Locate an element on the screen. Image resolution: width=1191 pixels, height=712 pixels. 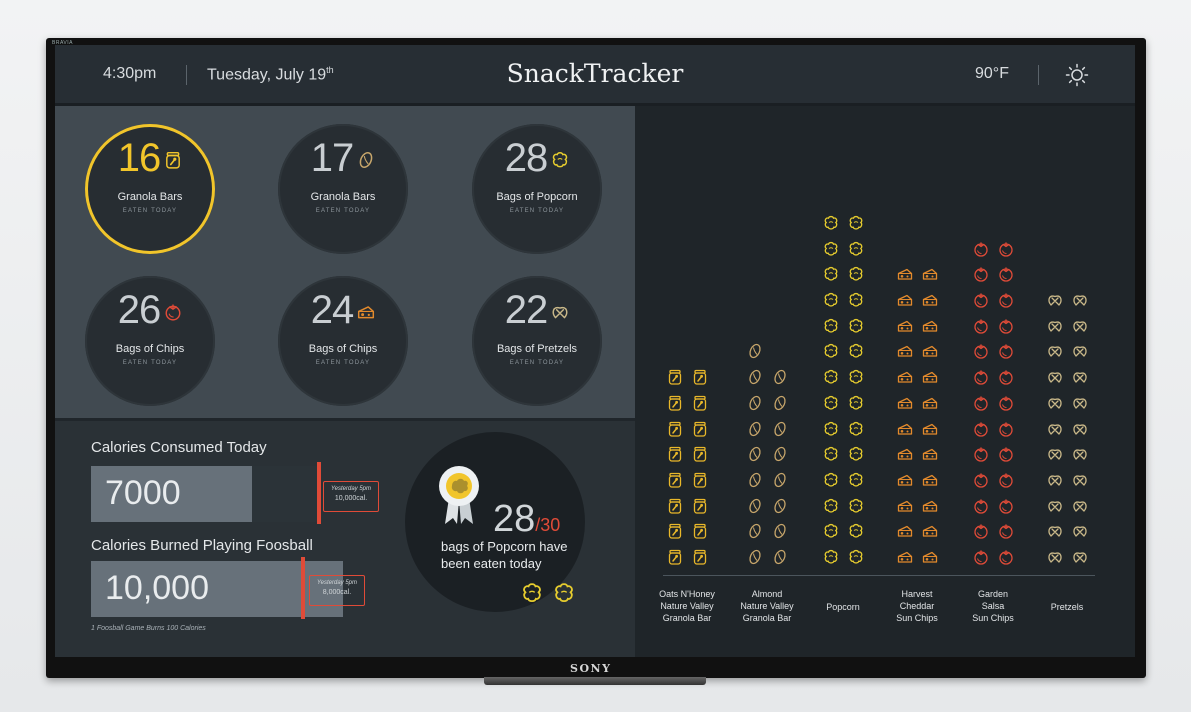
count-card-pretzels: 22 Bags of Pretzels EATEN TODAY is located at coordinates (537, 341).